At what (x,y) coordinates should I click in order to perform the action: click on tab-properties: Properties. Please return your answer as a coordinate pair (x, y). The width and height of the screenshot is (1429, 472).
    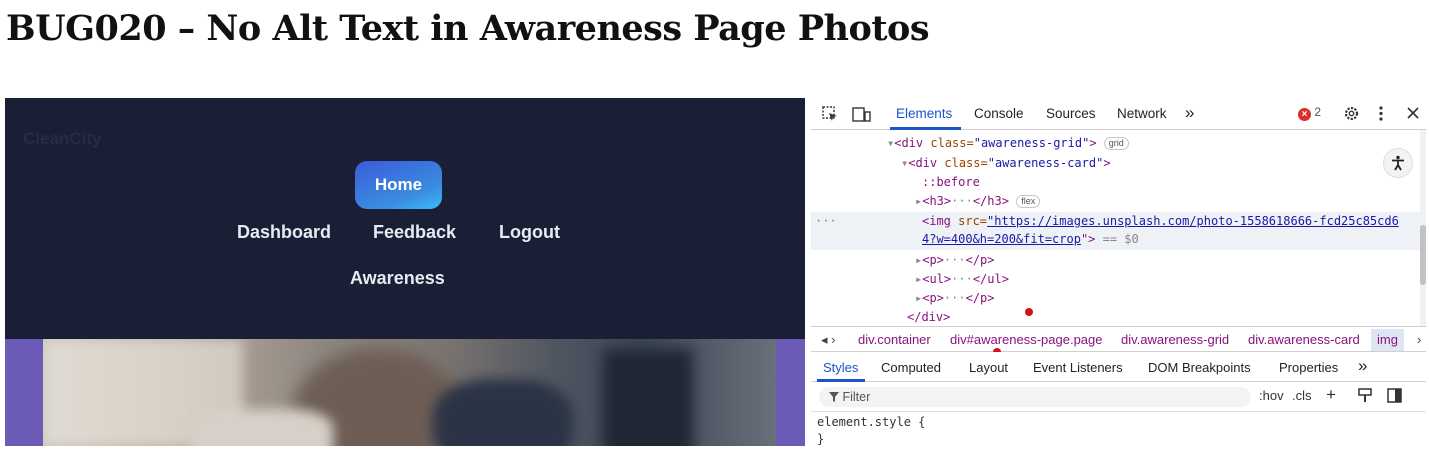
    Looking at the image, I should click on (1308, 367).